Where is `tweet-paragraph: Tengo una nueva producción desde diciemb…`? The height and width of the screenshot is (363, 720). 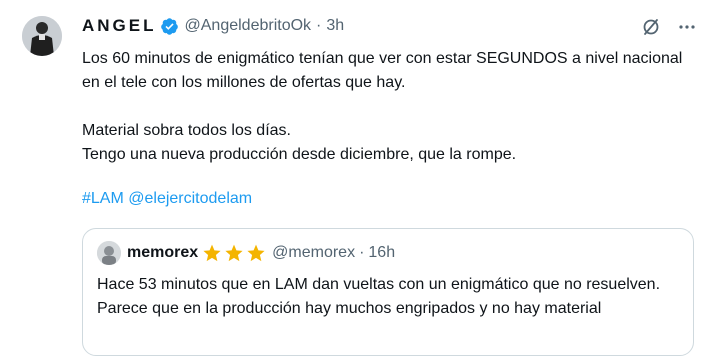 tweet-paragraph: Tengo una nueva producción desde diciemb… is located at coordinates (299, 154).